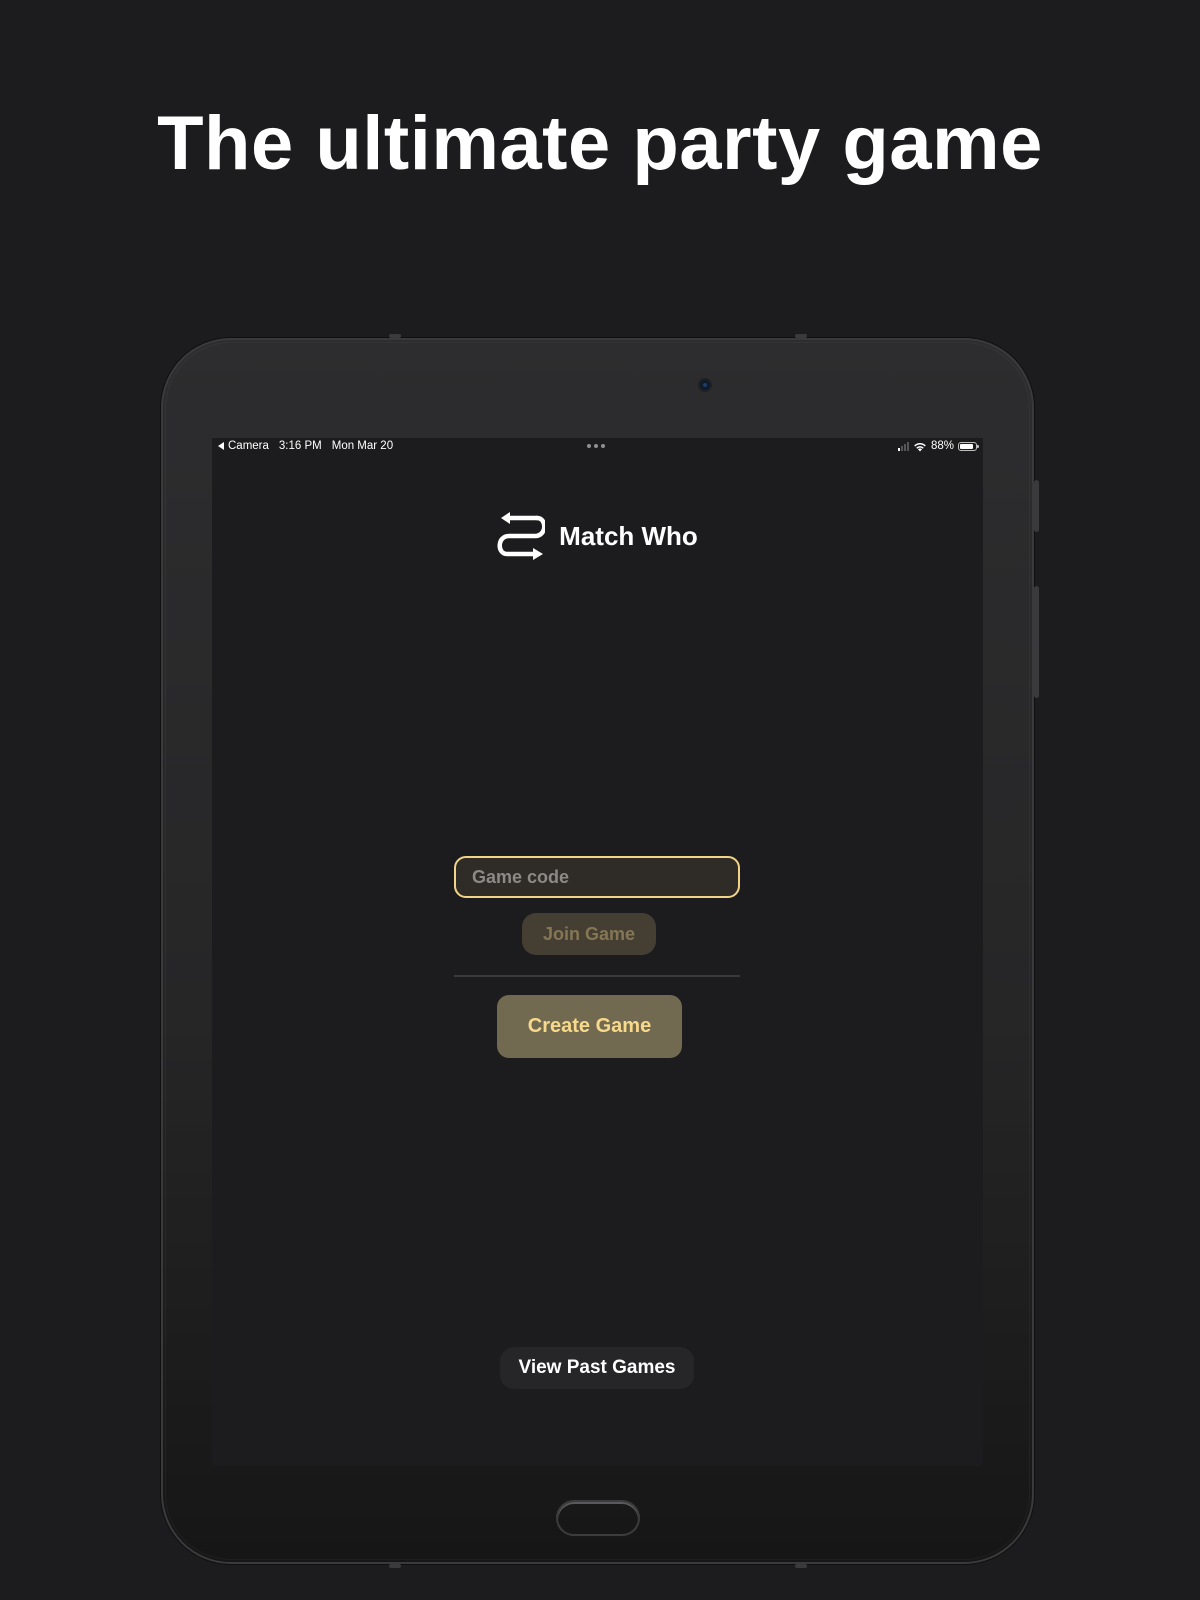 The image size is (1200, 1600). I want to click on cellular-signal-icon, so click(903, 446).